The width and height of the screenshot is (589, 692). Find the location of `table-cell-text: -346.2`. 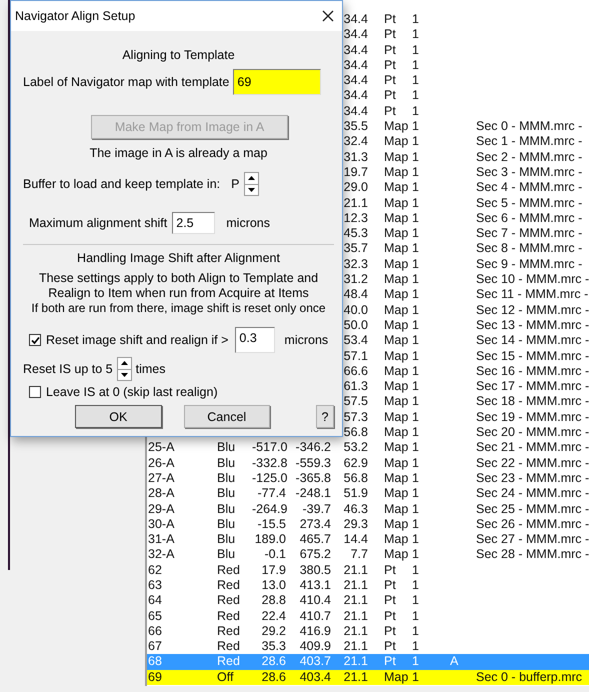

table-cell-text: -346.2 is located at coordinates (312, 448).